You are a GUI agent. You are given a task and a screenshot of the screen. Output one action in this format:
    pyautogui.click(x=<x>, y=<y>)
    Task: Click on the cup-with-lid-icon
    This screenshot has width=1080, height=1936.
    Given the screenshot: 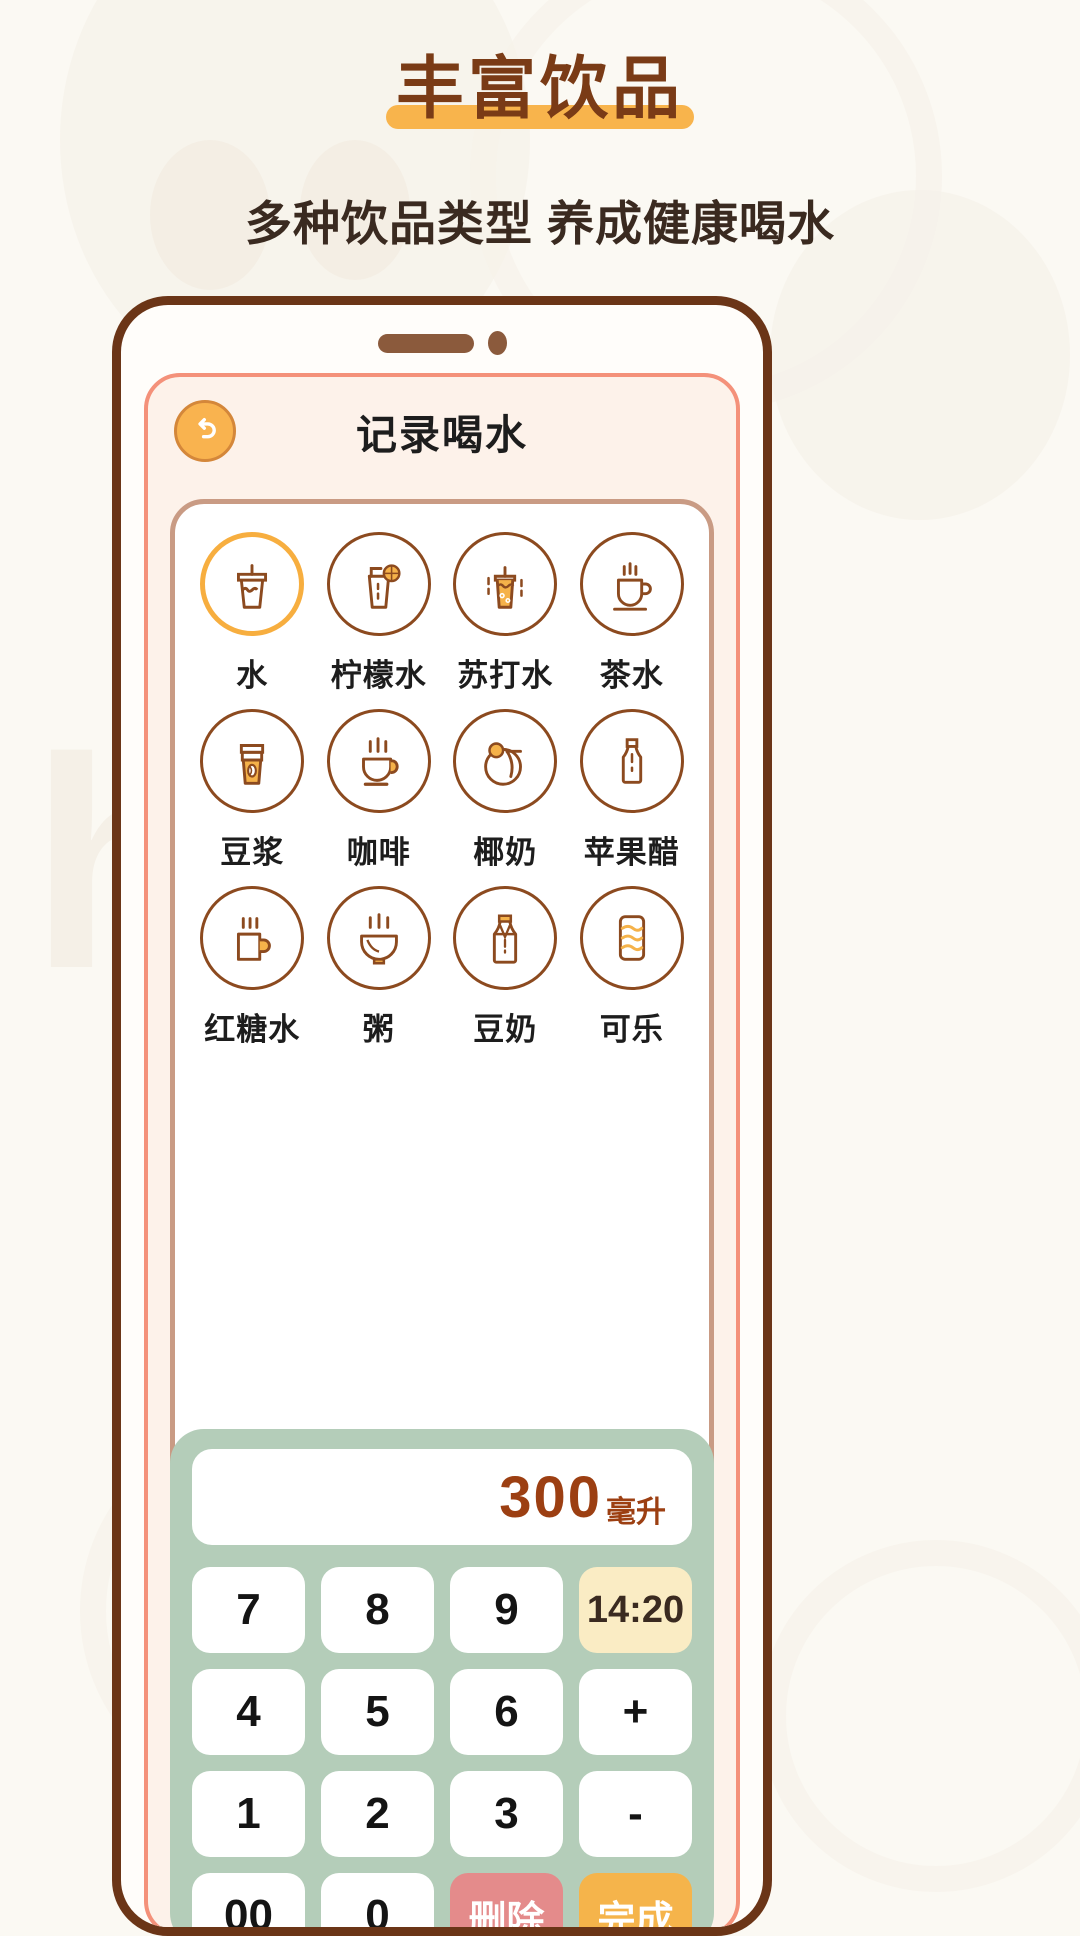 What is the action you would take?
    pyautogui.click(x=252, y=586)
    